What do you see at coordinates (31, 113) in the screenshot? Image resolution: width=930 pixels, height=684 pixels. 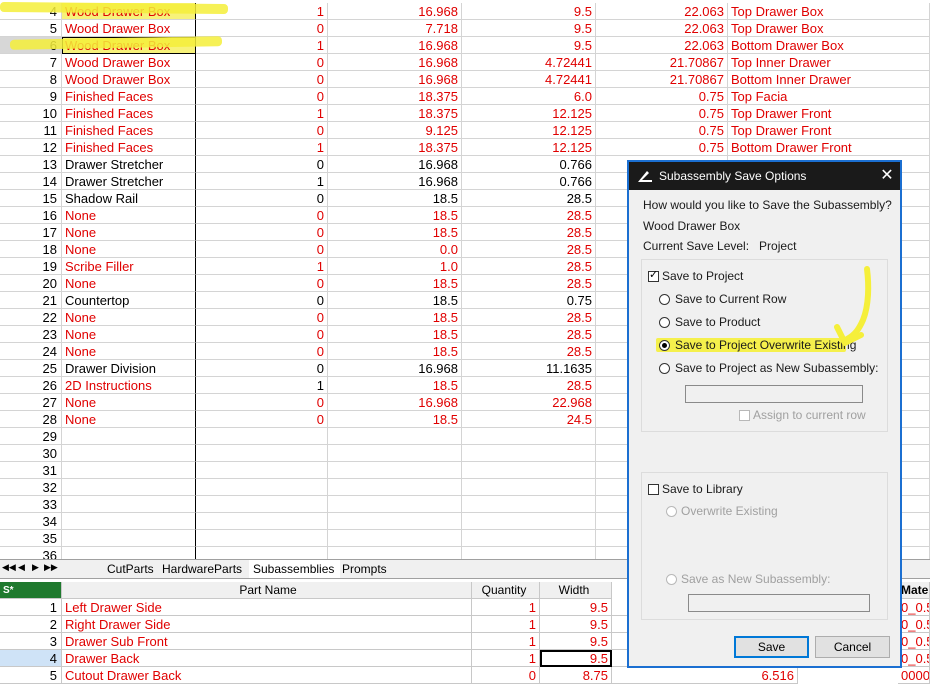 I see `row-number: 10` at bounding box center [31, 113].